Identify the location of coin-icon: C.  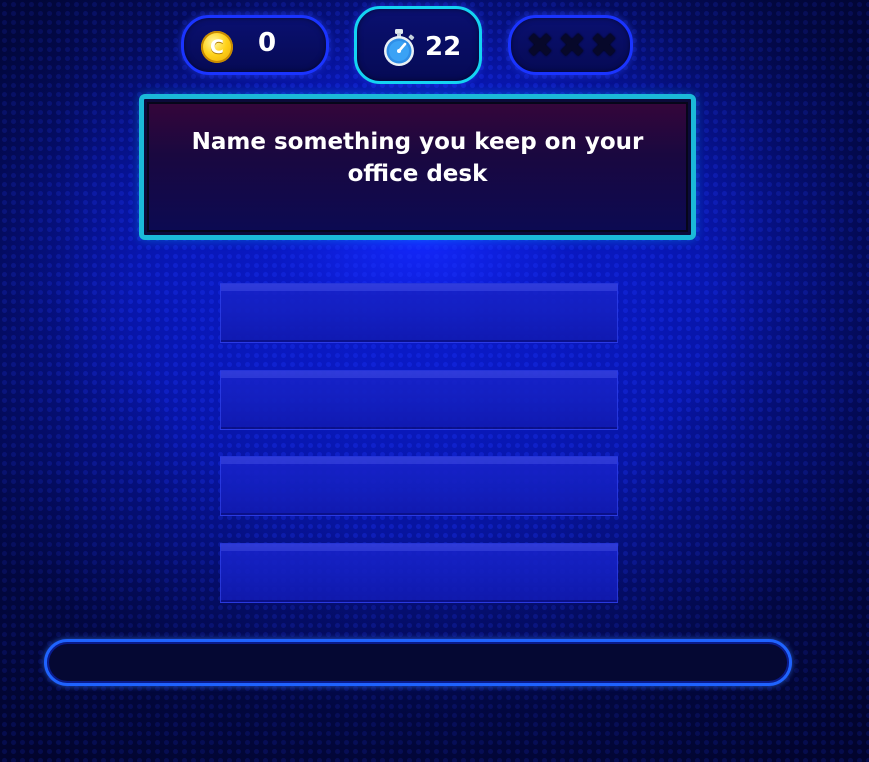
(217, 47).